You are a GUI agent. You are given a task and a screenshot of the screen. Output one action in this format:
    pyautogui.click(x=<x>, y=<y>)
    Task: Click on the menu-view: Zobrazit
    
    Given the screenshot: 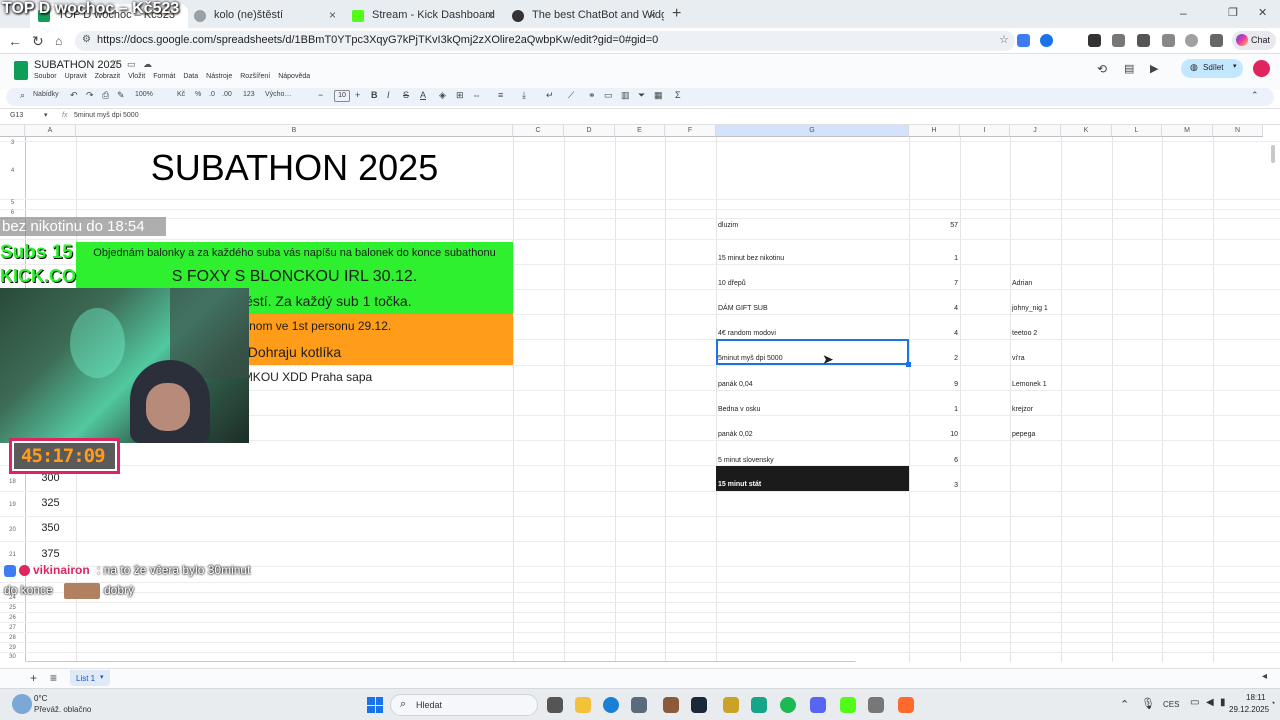 What is the action you would take?
    pyautogui.click(x=107, y=76)
    